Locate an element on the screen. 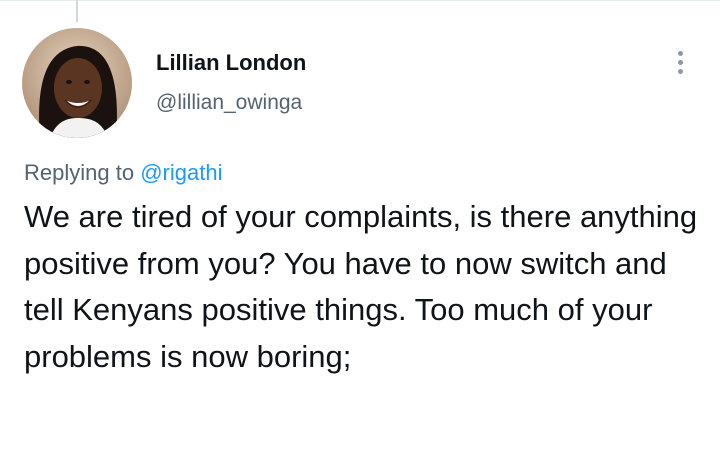  top-divider is located at coordinates (360, 0).